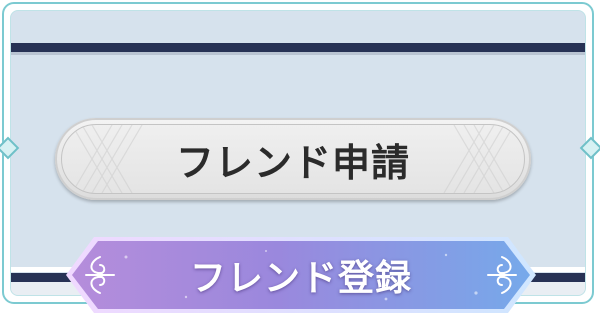 Image resolution: width=600 pixels, height=315 pixels. What do you see at coordinates (298, 53) in the screenshot?
I see `top-divider-shadow` at bounding box center [298, 53].